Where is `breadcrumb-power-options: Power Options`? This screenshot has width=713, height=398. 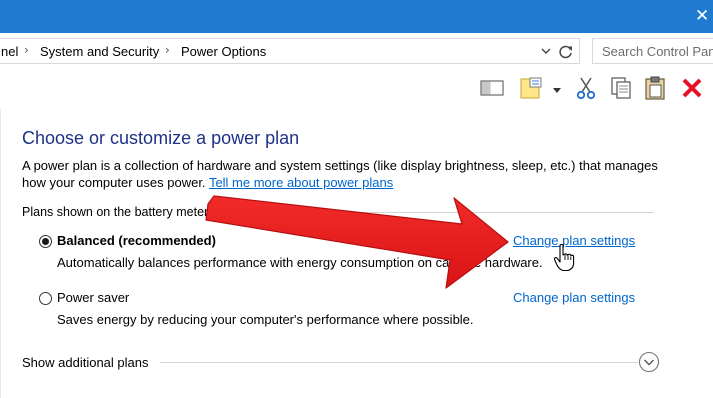 breadcrumb-power-options: Power Options is located at coordinates (223, 51).